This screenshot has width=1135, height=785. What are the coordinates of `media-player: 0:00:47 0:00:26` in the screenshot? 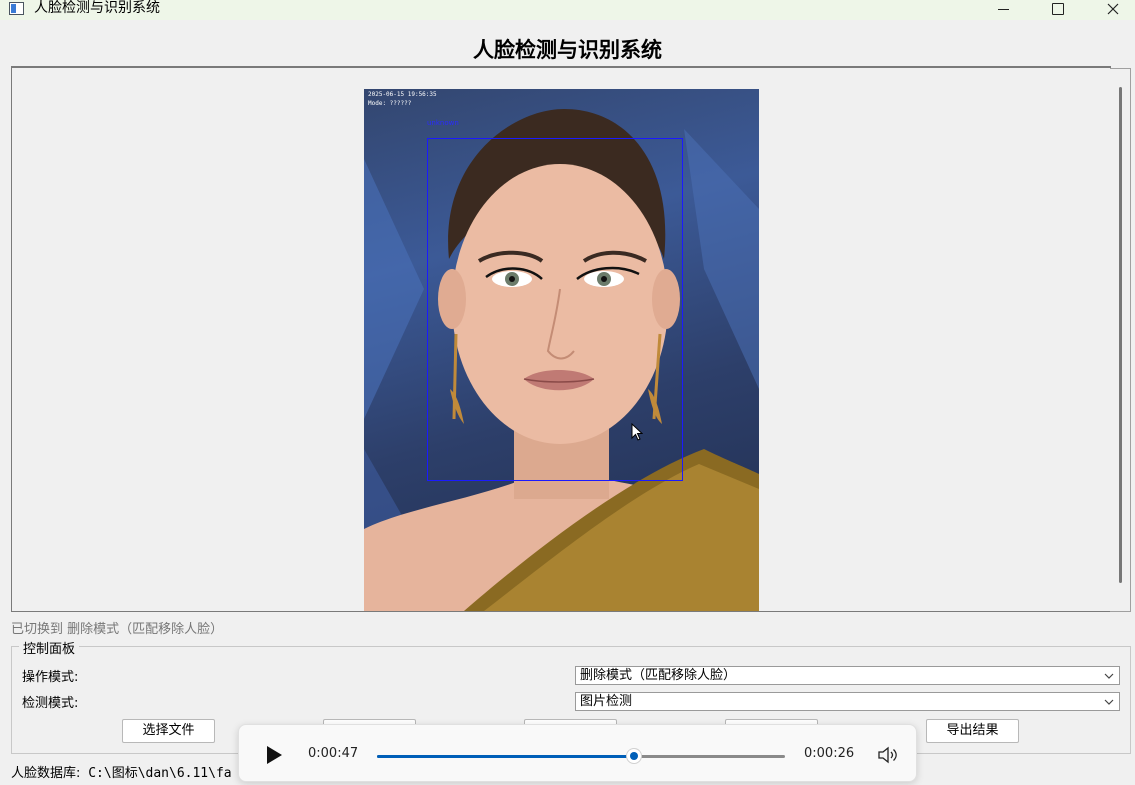 It's located at (577, 753).